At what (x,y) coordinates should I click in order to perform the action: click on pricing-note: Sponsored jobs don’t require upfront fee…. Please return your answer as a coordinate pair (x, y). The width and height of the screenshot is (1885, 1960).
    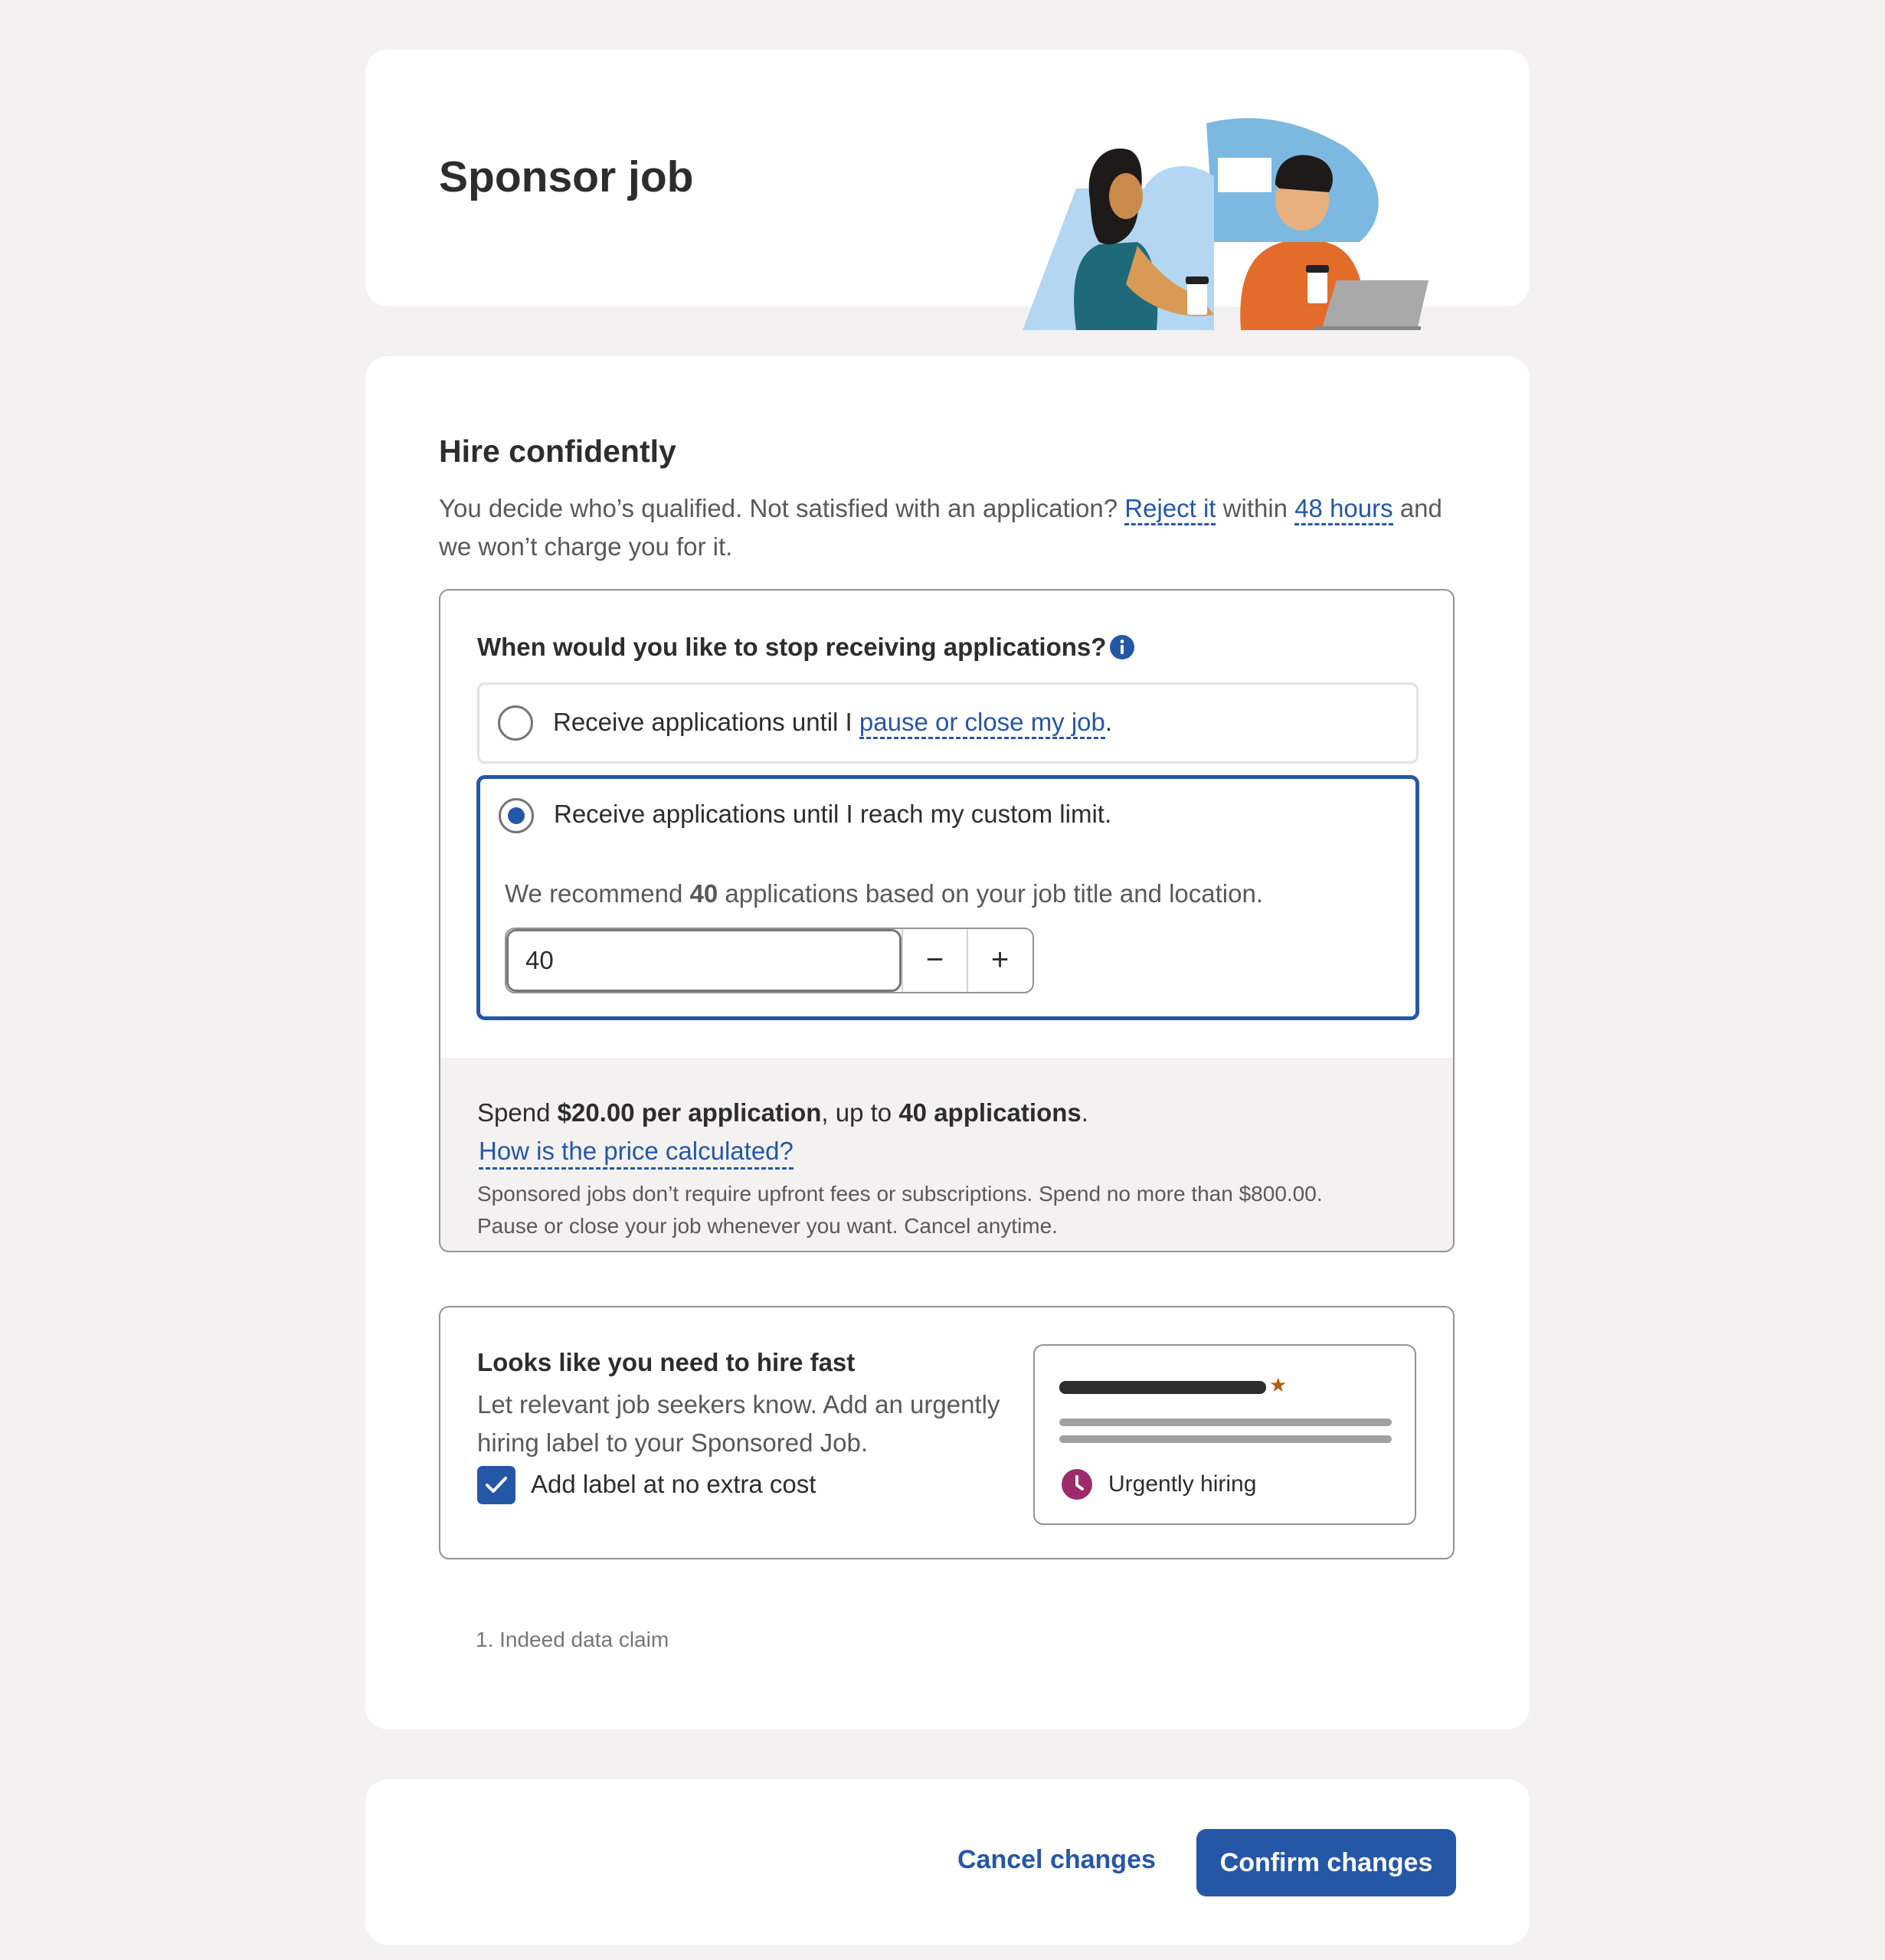
    Looking at the image, I should click on (948, 1210).